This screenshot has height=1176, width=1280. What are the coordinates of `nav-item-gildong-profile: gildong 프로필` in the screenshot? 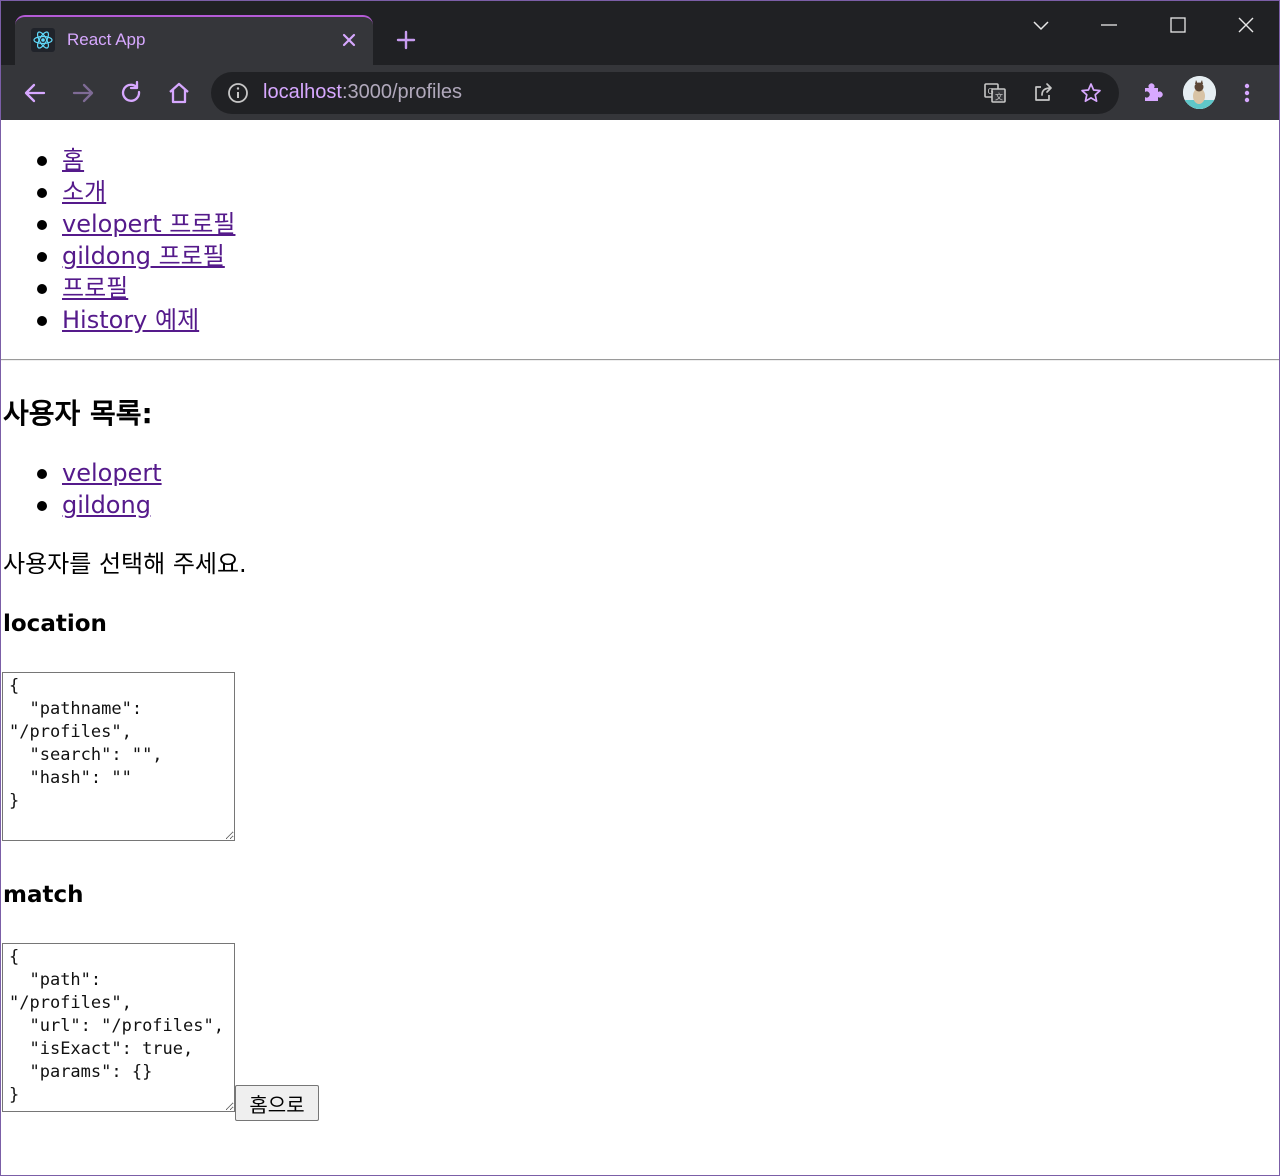 It's located at (118, 256).